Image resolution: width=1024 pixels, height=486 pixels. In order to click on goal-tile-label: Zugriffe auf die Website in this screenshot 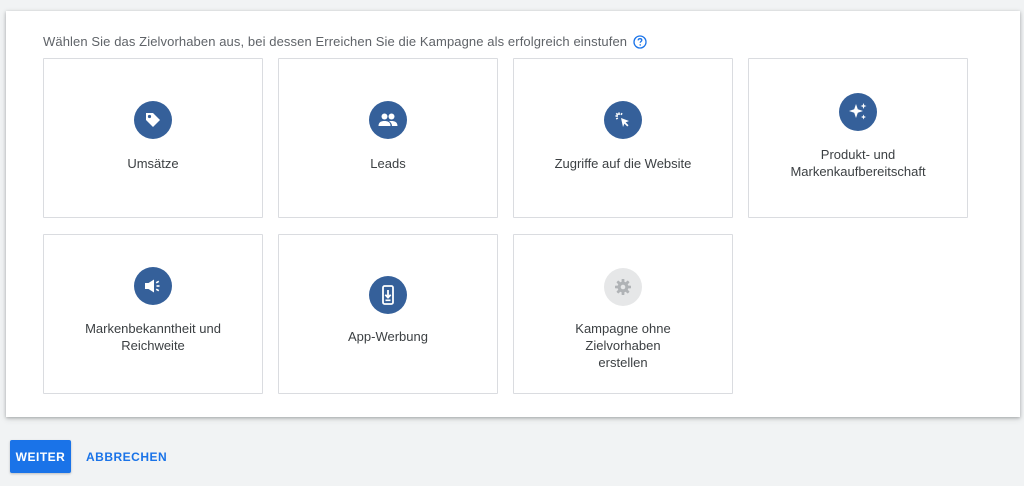, I will do `click(623, 163)`.